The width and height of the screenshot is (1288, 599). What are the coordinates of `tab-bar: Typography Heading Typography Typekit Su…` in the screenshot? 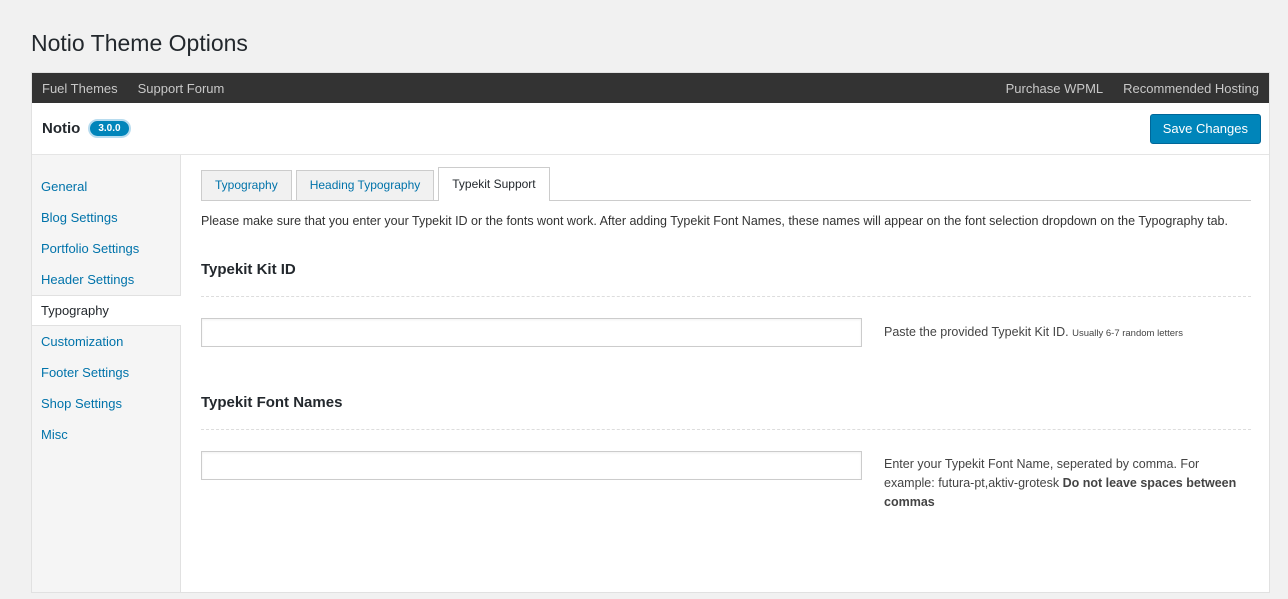 It's located at (726, 184).